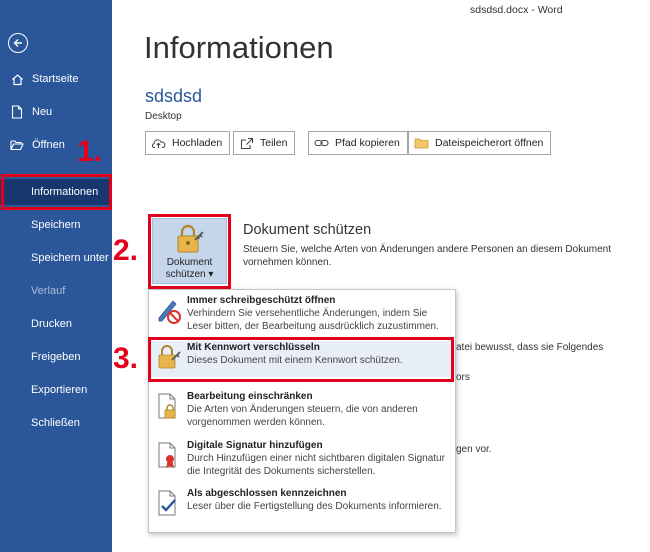 The image size is (650, 552). What do you see at coordinates (189, 251) in the screenshot?
I see `highlight-box-protect` at bounding box center [189, 251].